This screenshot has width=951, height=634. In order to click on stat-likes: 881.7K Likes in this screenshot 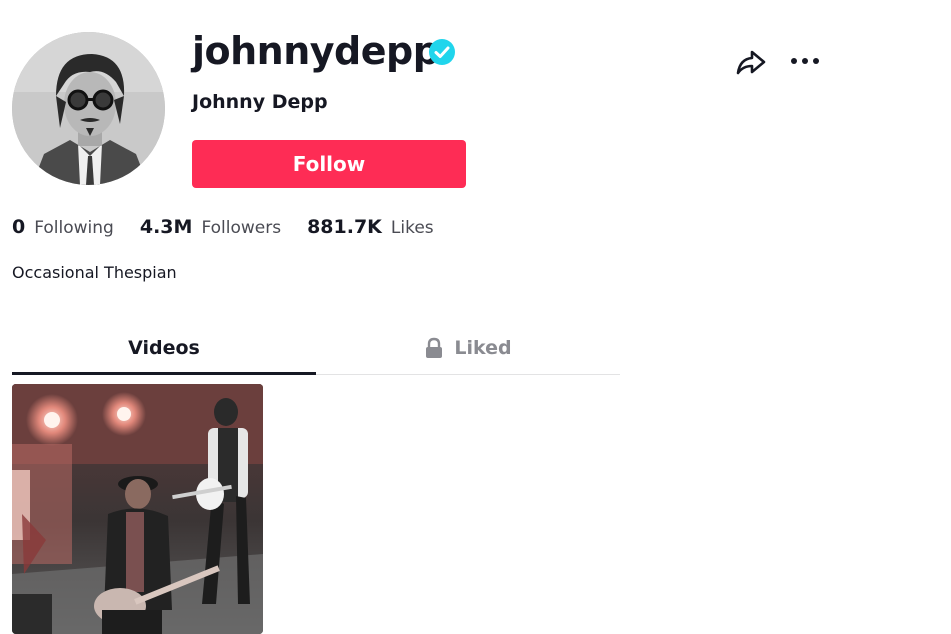, I will do `click(370, 227)`.